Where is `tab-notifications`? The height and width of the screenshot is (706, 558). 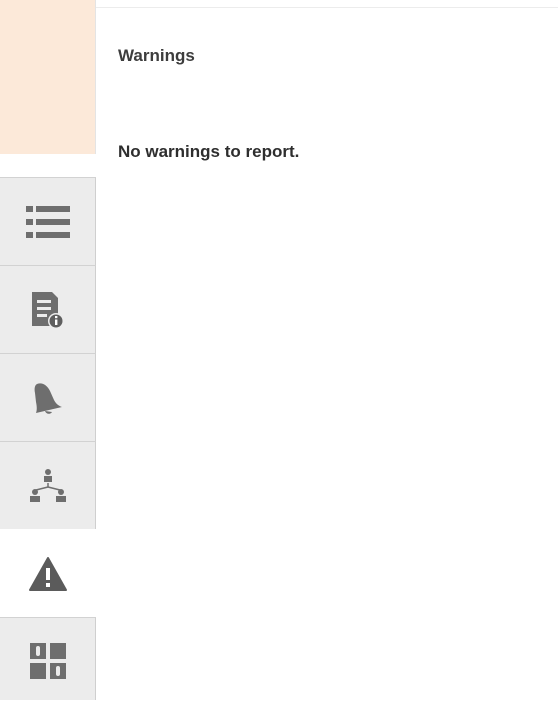
tab-notifications is located at coordinates (48, 397).